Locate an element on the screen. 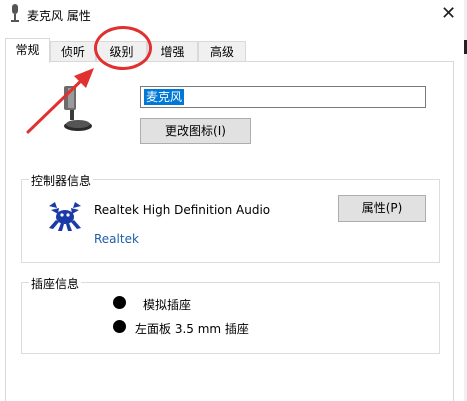 The width and height of the screenshot is (467, 401). title-mic-icon is located at coordinates (15, 13).